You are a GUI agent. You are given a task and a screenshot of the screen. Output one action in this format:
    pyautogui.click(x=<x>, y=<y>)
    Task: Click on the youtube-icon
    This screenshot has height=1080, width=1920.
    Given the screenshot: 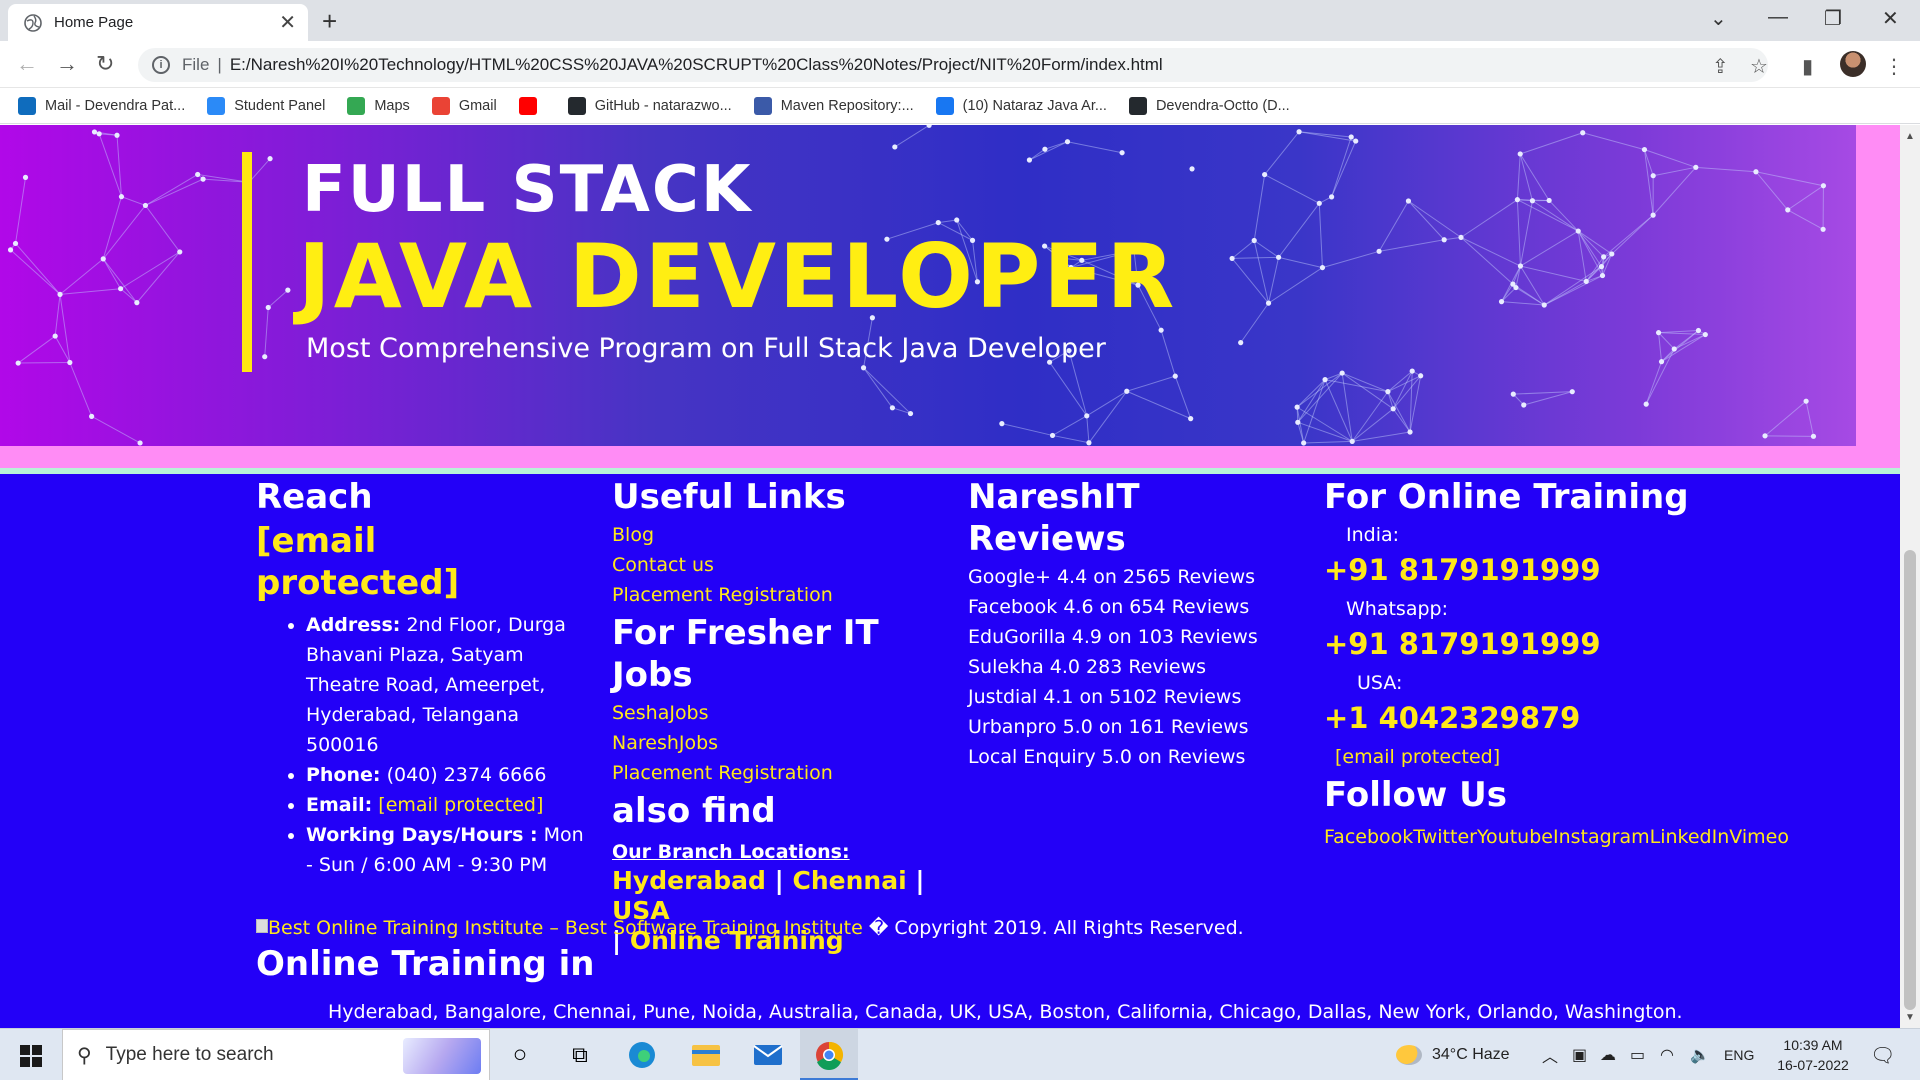 What is the action you would take?
    pyautogui.click(x=527, y=105)
    